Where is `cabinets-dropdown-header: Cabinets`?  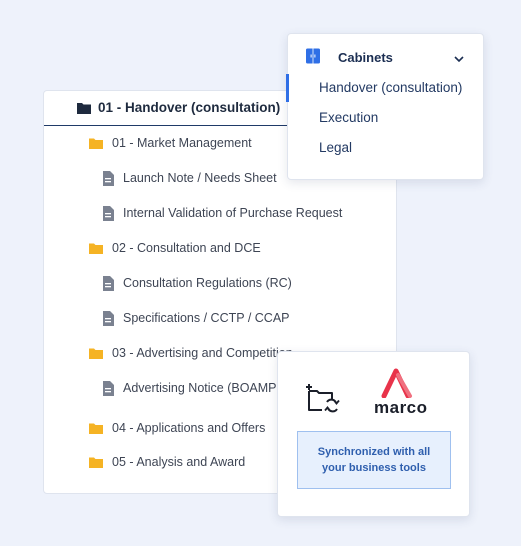 cabinets-dropdown-header: Cabinets is located at coordinates (385, 54).